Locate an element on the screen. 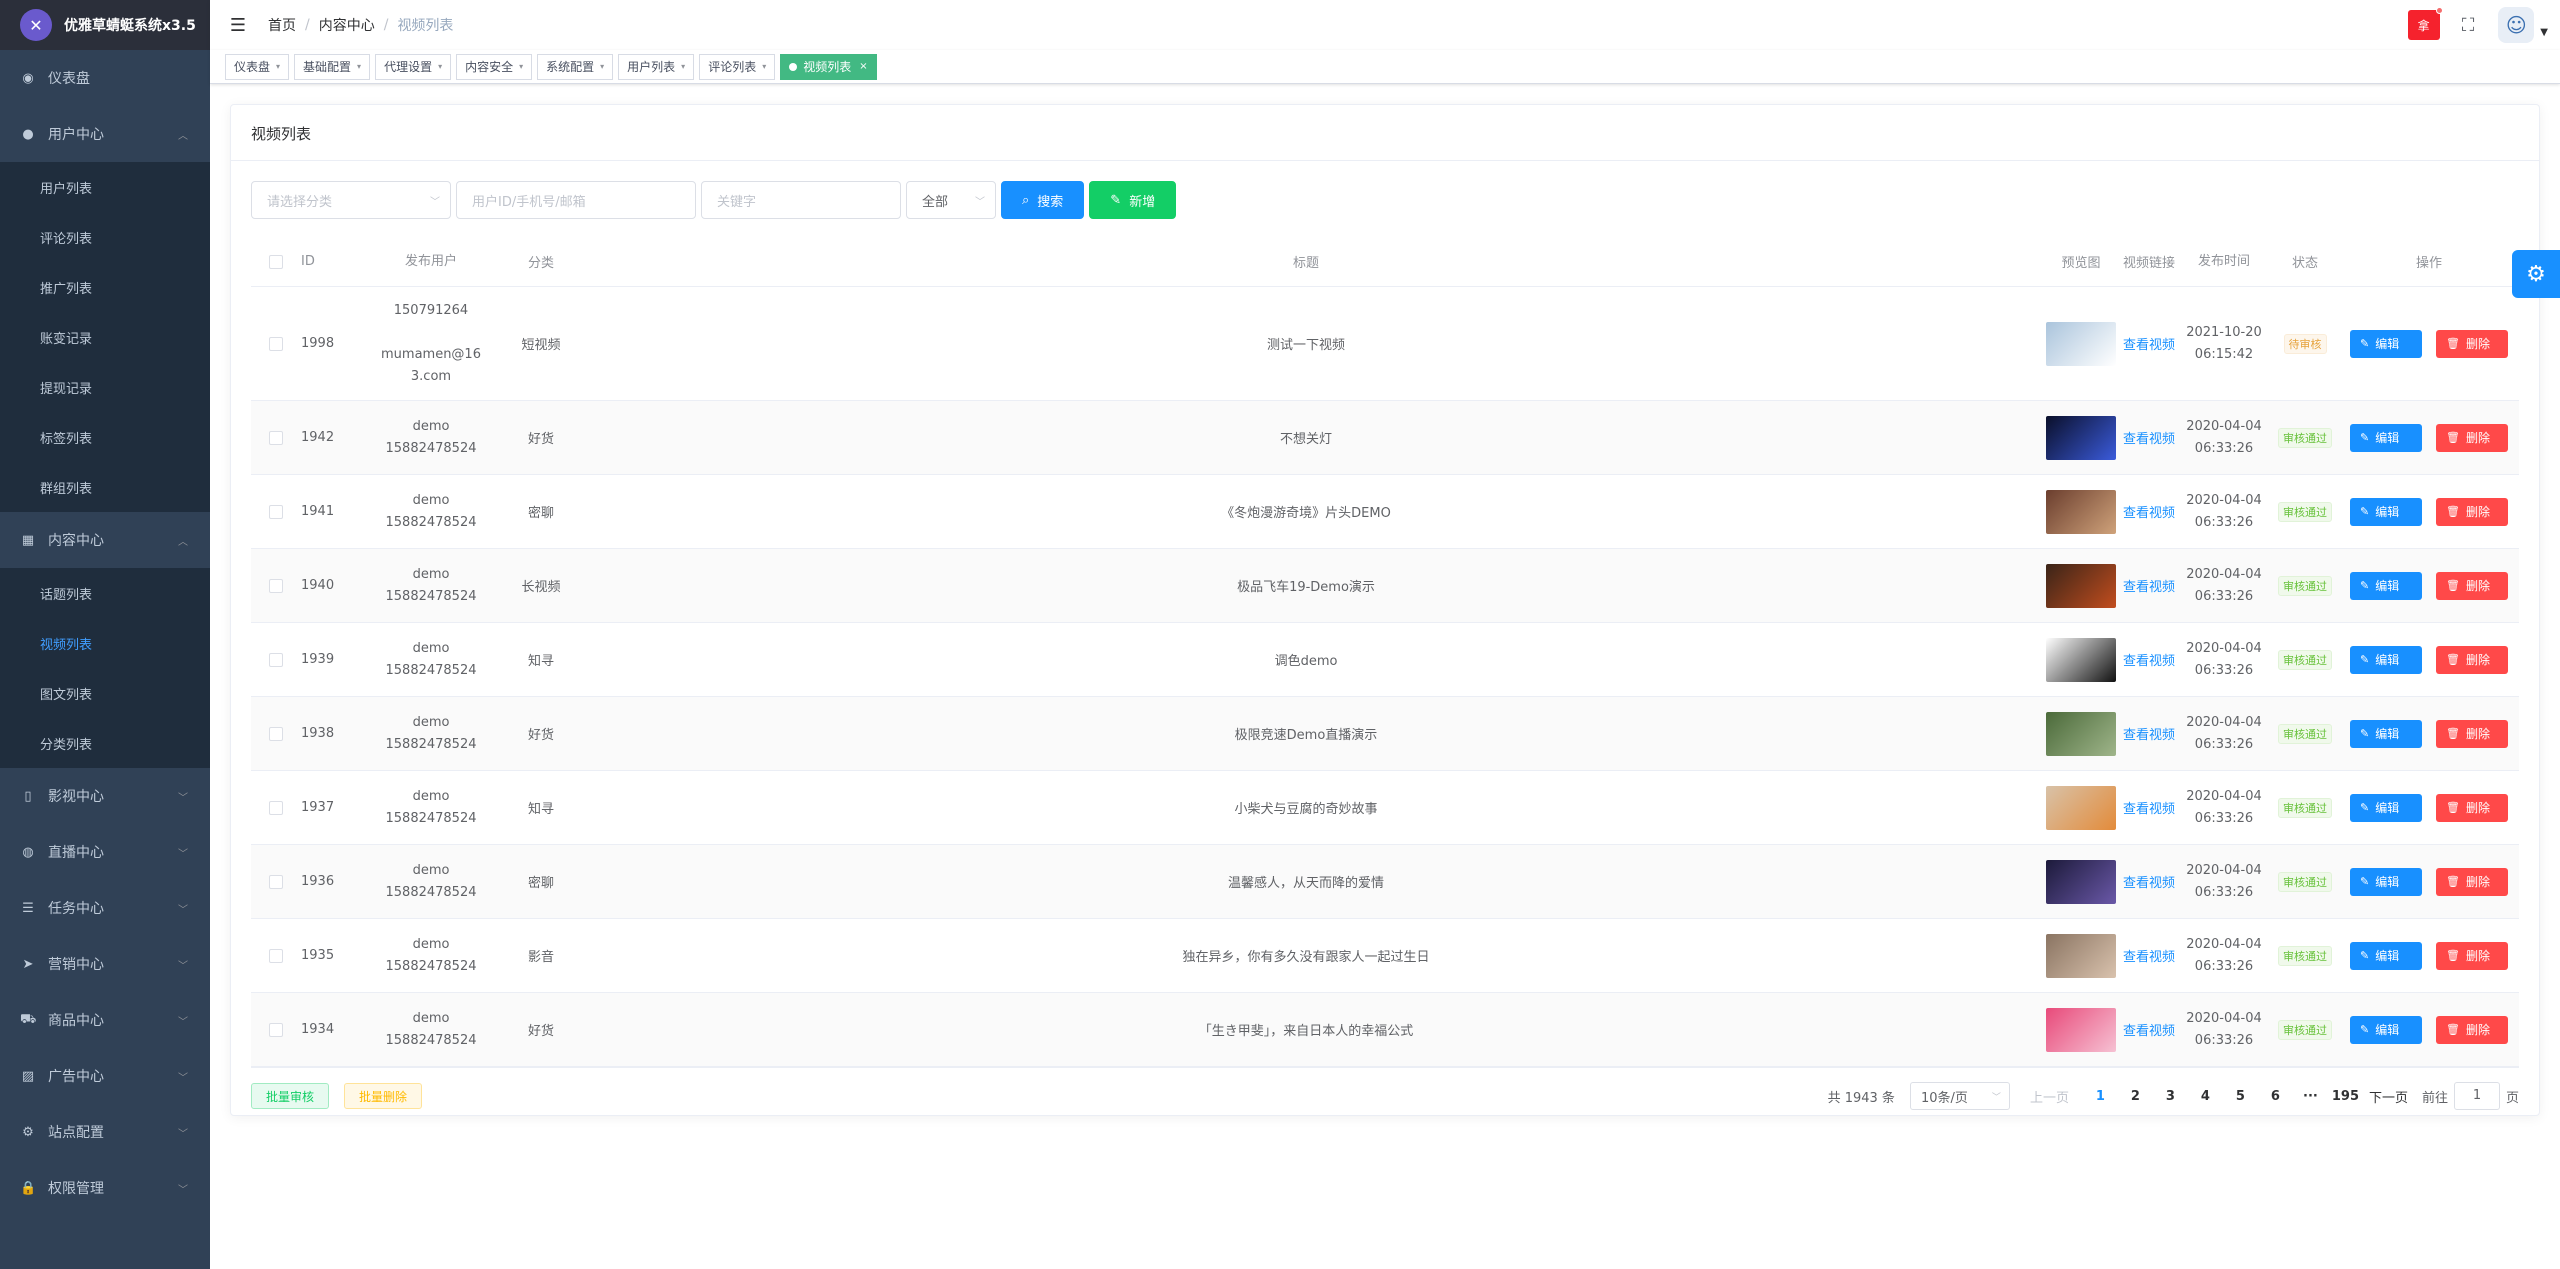 Image resolution: width=2560 pixels, height=1269 pixels. next-page-button: 下一页 is located at coordinates (2388, 1096).